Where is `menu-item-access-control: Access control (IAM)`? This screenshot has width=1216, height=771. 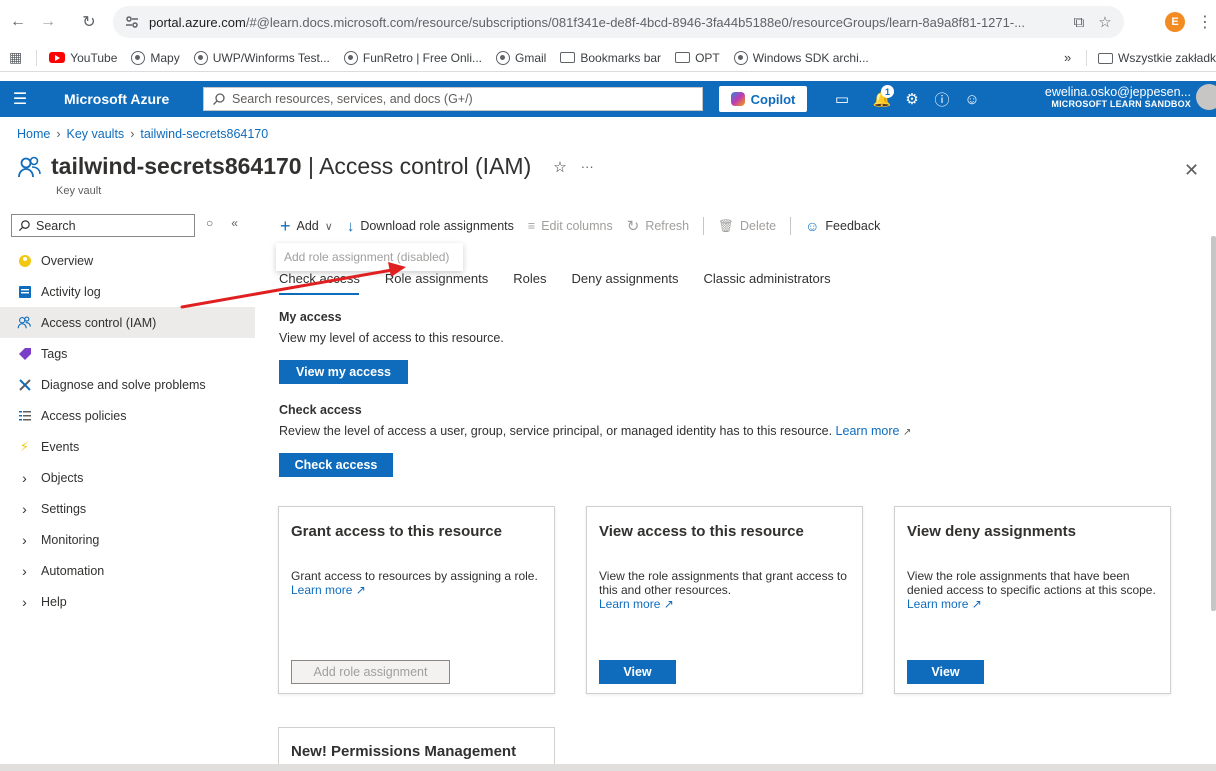 menu-item-access-control: Access control (IAM) is located at coordinates (127, 322).